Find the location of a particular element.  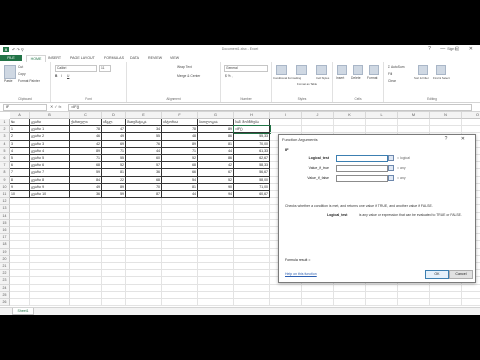

column-header: J is located at coordinates (318, 115).